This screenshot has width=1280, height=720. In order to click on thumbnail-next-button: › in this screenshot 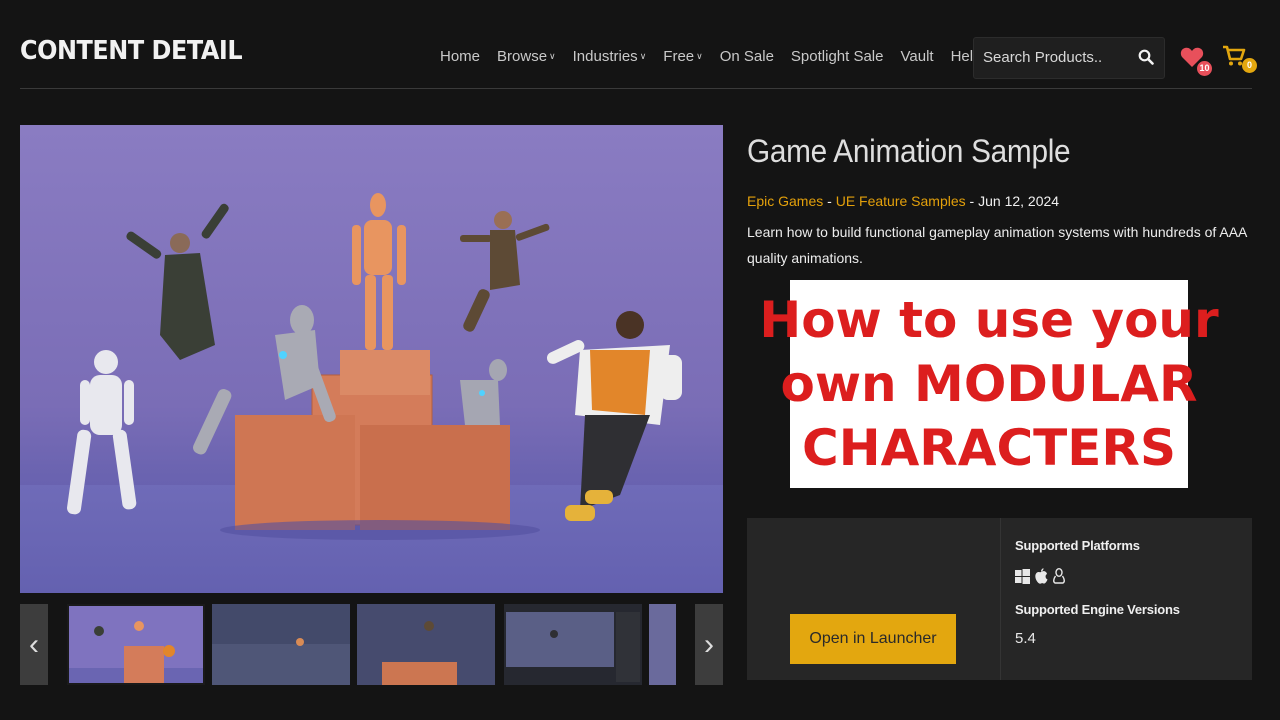, I will do `click(709, 644)`.